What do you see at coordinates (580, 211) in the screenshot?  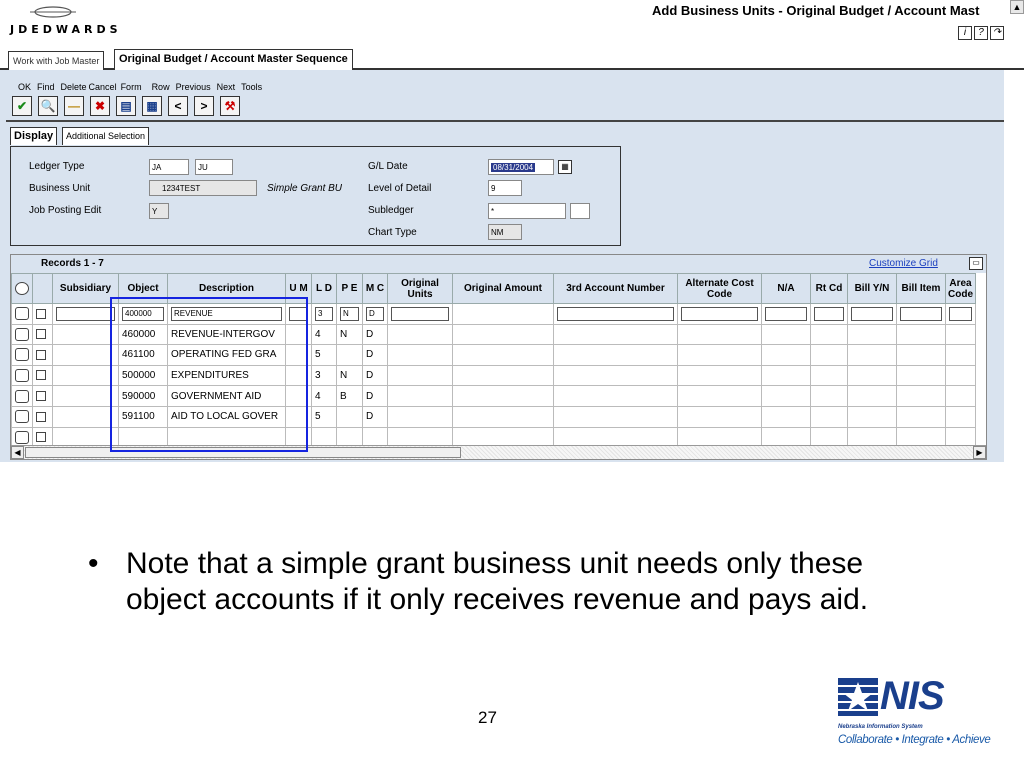 I see `subledger-type-field` at bounding box center [580, 211].